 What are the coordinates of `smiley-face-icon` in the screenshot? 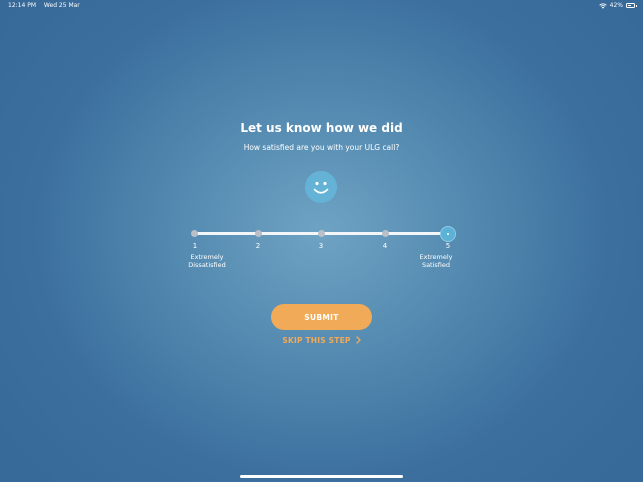 It's located at (321, 187).